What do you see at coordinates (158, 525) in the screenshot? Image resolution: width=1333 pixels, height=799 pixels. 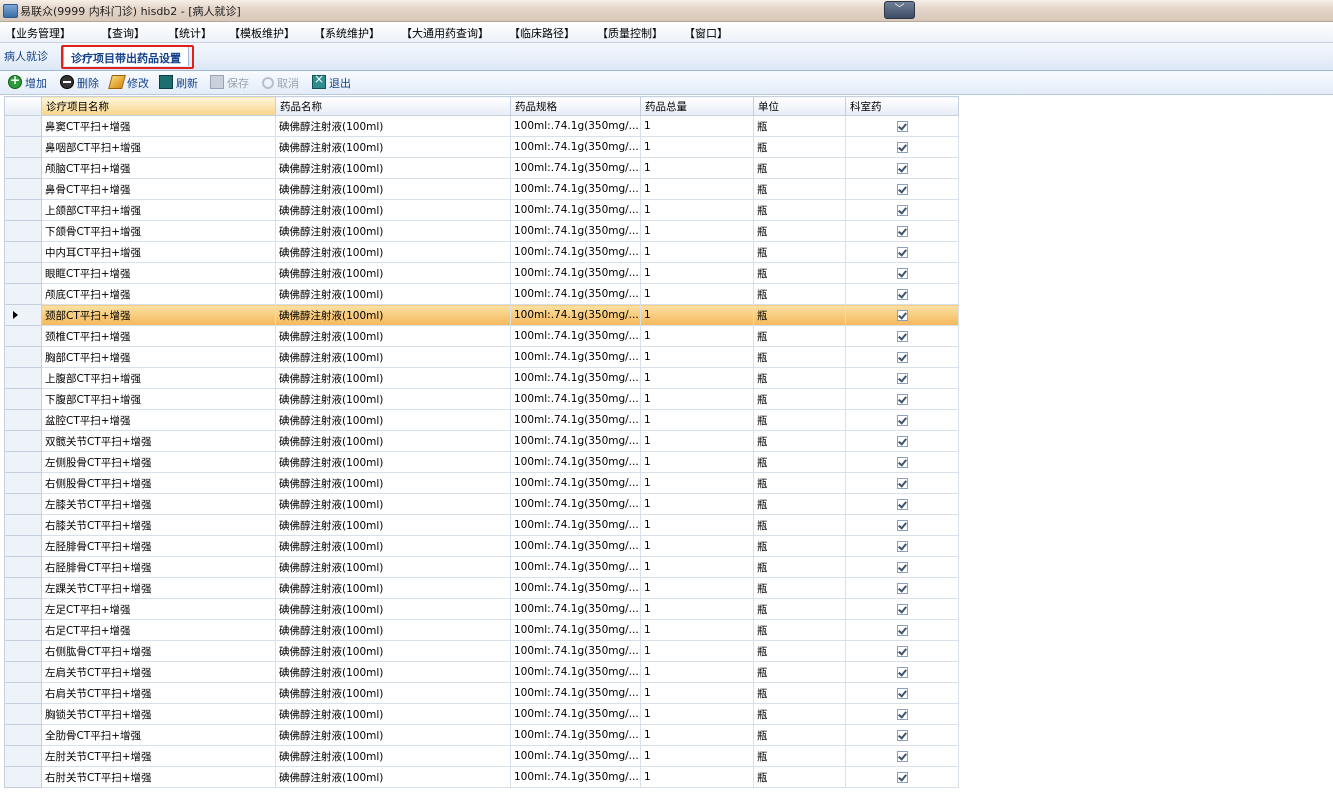 I see `cell-item-name: 右膝关节CT平扫+增强` at bounding box center [158, 525].